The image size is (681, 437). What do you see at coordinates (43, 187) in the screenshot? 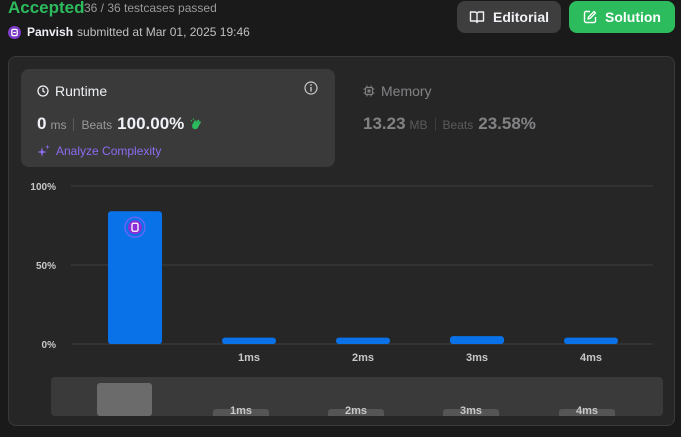
I see `y-tick-label: 100%` at bounding box center [43, 187].